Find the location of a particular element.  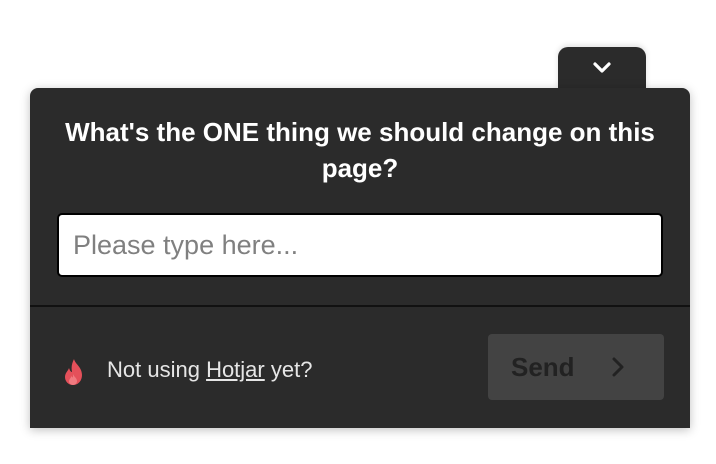

hotjar-promo-text: Not using Hotjar yet? is located at coordinates (209, 370).